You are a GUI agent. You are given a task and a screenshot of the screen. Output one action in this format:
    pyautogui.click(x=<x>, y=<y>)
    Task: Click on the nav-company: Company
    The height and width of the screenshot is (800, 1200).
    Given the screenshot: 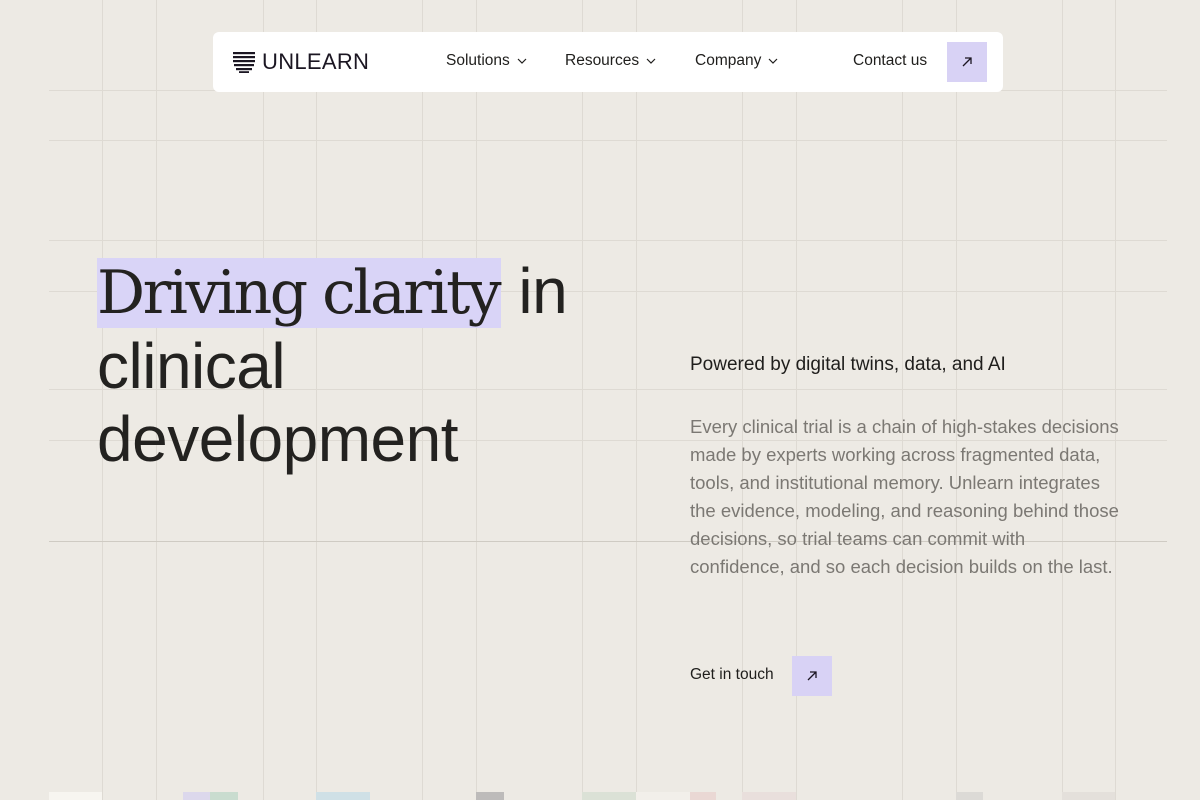 What is the action you would take?
    pyautogui.click(x=736, y=61)
    